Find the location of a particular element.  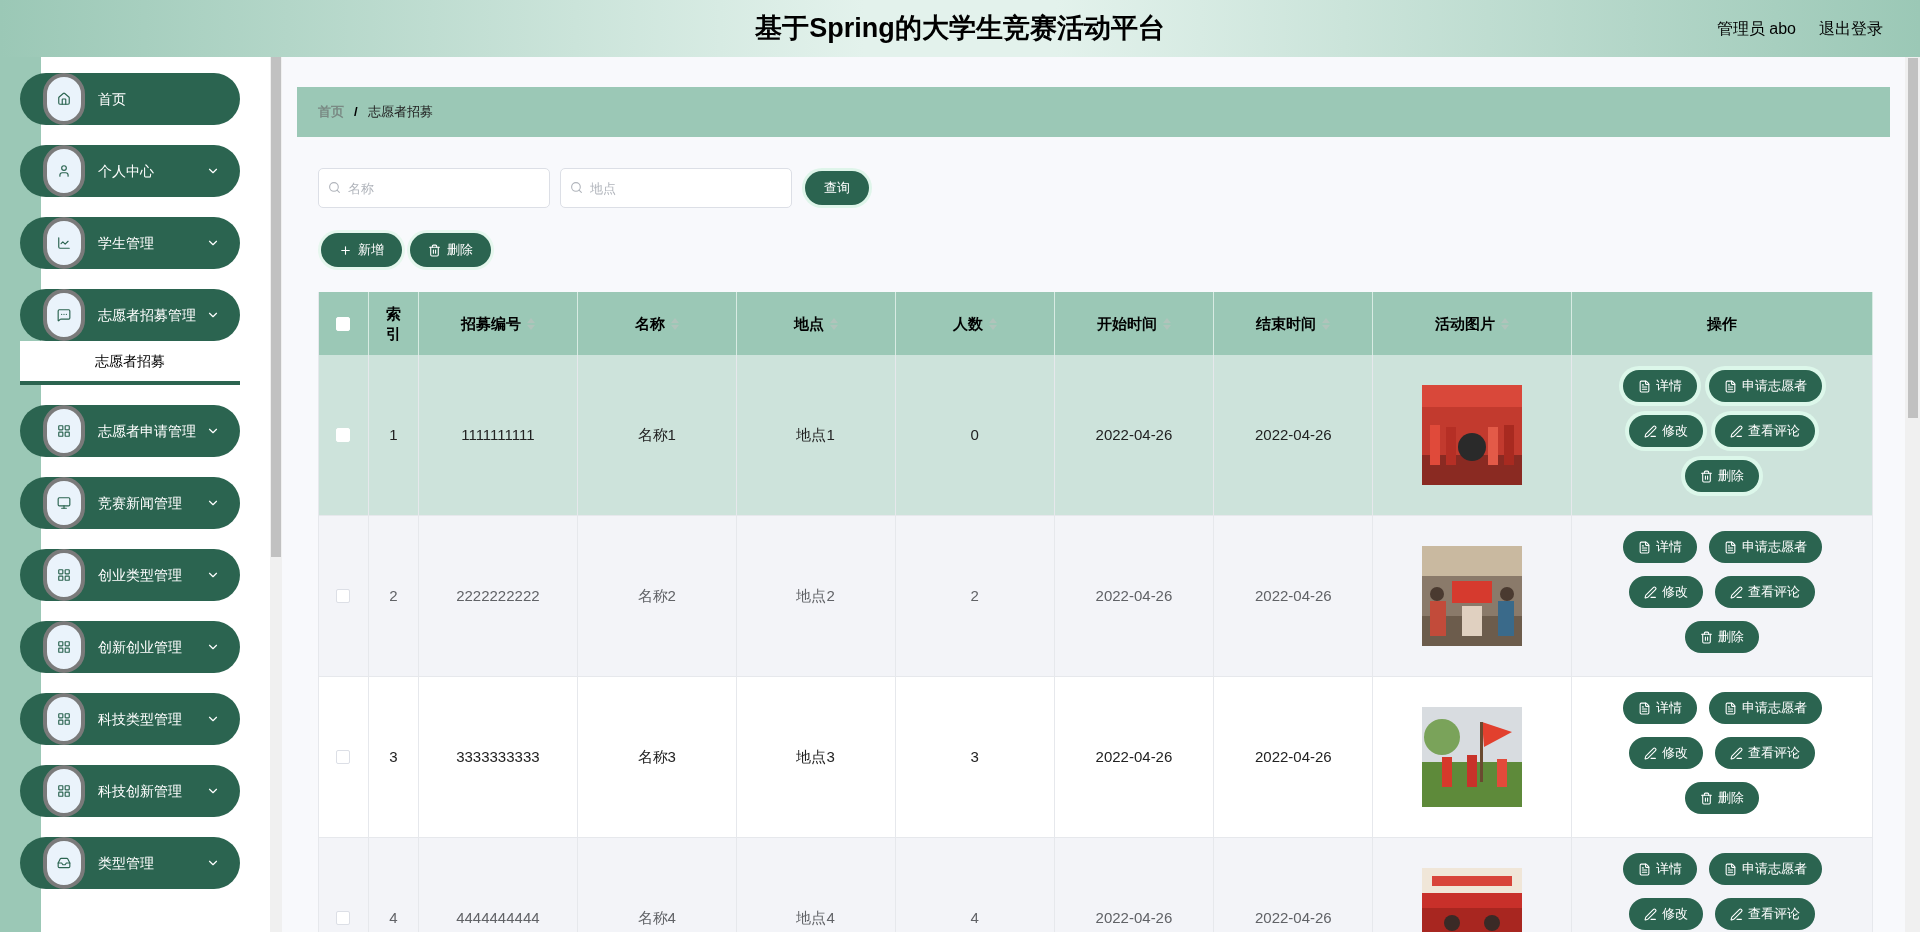

sidebar-item: 类型管理 is located at coordinates (130, 863).